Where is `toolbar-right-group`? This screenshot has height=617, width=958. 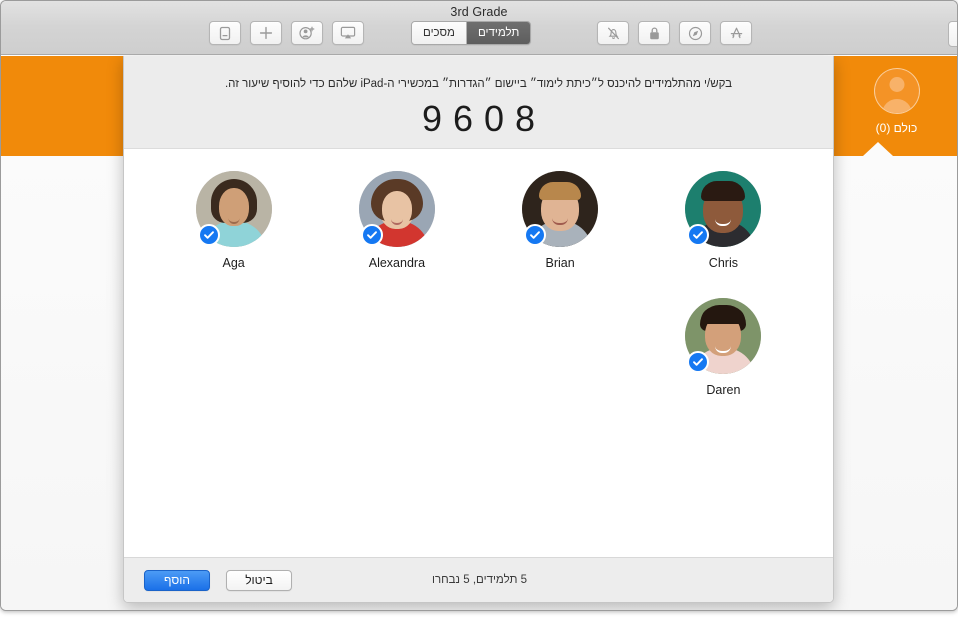
toolbar-right-group is located at coordinates (674, 33).